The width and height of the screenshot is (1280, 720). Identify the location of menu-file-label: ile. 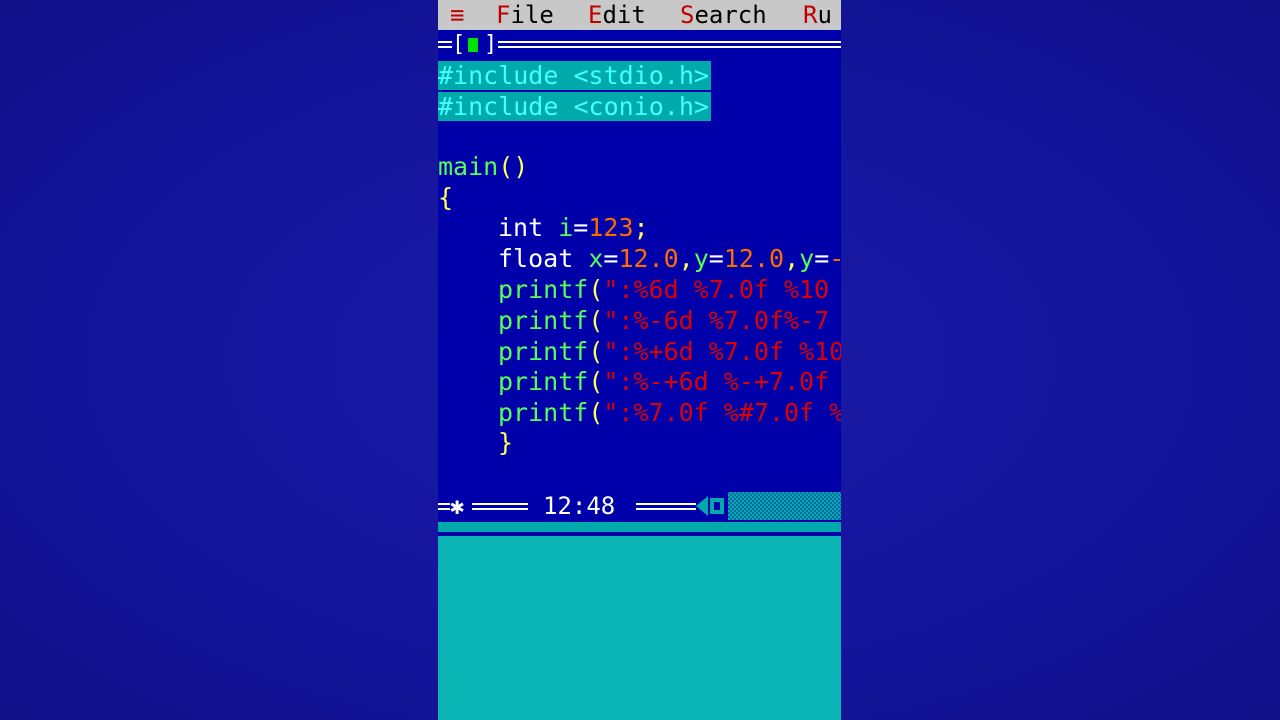
(532, 15).